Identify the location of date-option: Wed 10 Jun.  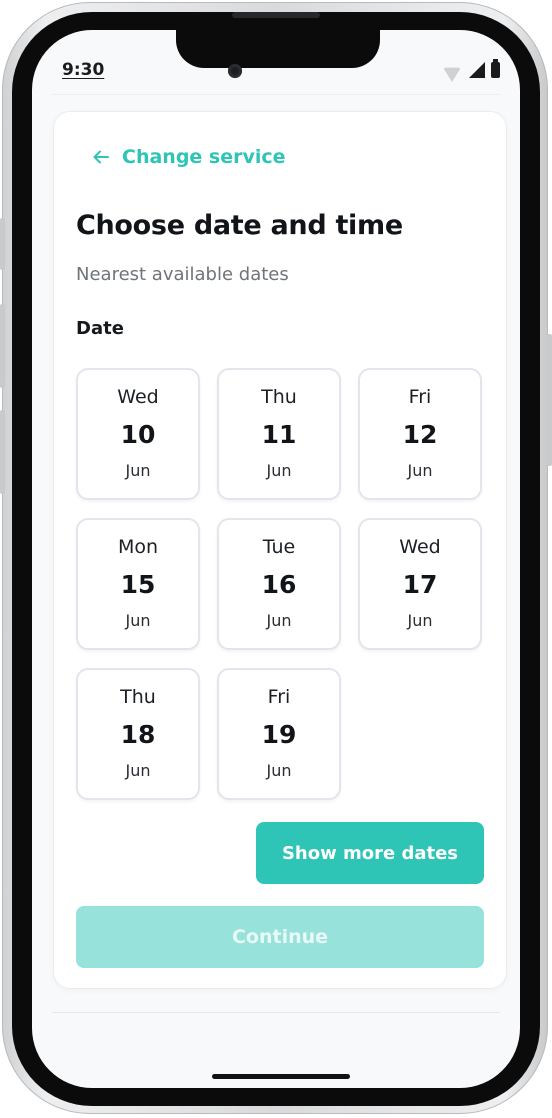
(138, 434).